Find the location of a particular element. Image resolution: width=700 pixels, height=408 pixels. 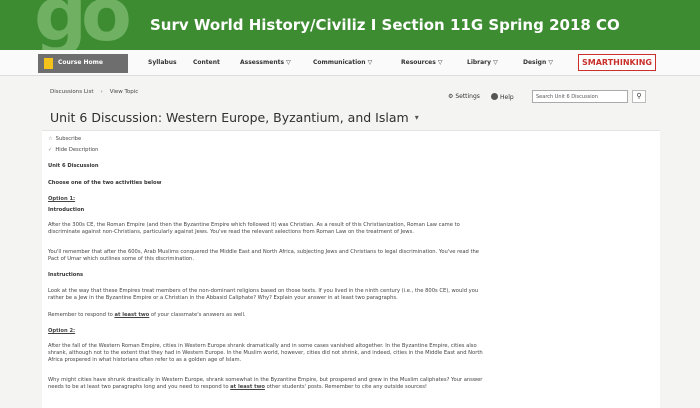

hide-description-link: ✓ Hide Description is located at coordinates (350, 150).